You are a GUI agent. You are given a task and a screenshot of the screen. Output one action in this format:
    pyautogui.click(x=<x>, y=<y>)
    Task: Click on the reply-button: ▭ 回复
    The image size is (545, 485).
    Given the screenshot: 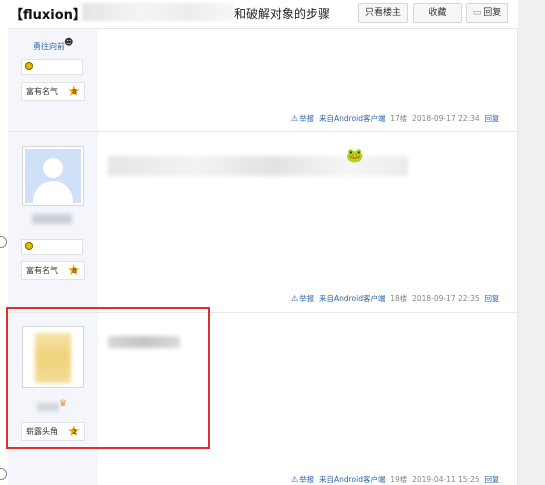 What is the action you would take?
    pyautogui.click(x=487, y=13)
    